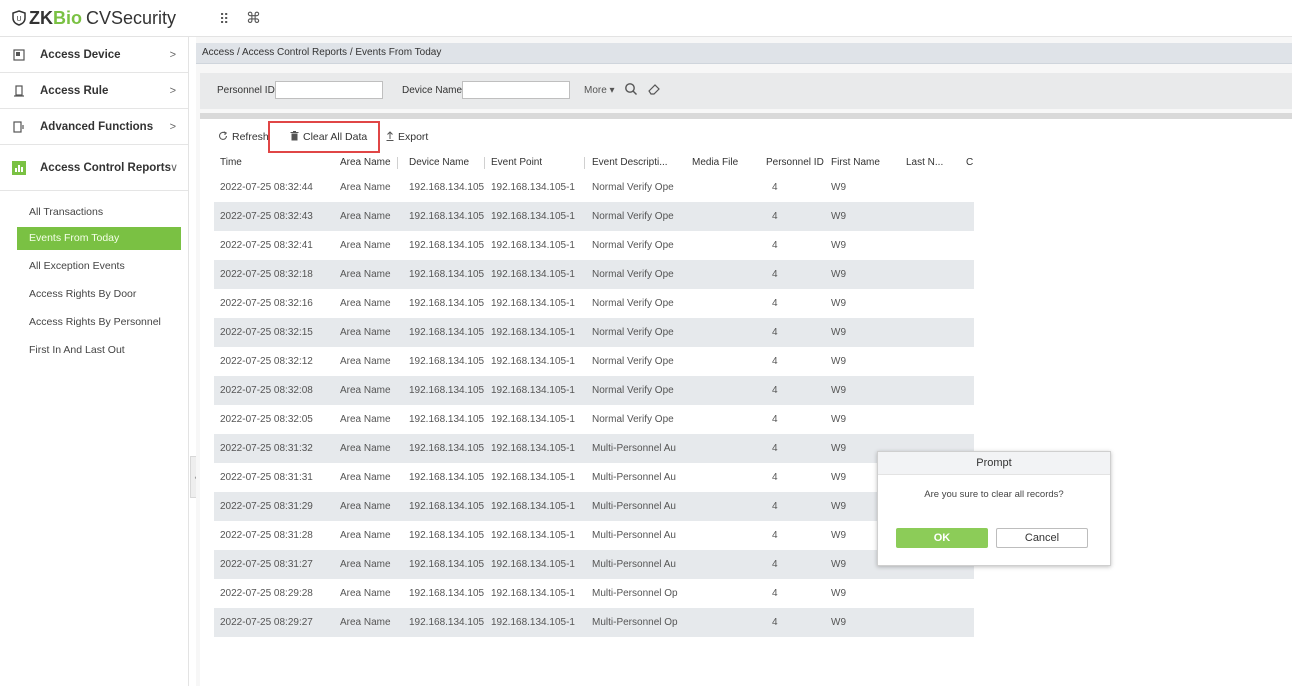  I want to click on command-icon: ⌘, so click(253, 18).